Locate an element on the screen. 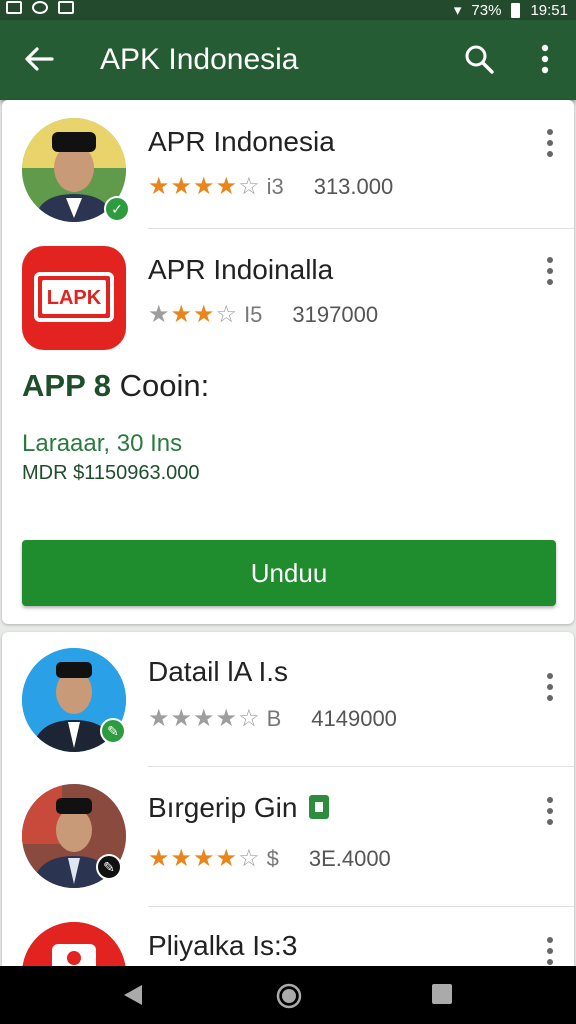 The width and height of the screenshot is (576, 1024). app-title-text: Bırgerip Gin is located at coordinates (223, 807).